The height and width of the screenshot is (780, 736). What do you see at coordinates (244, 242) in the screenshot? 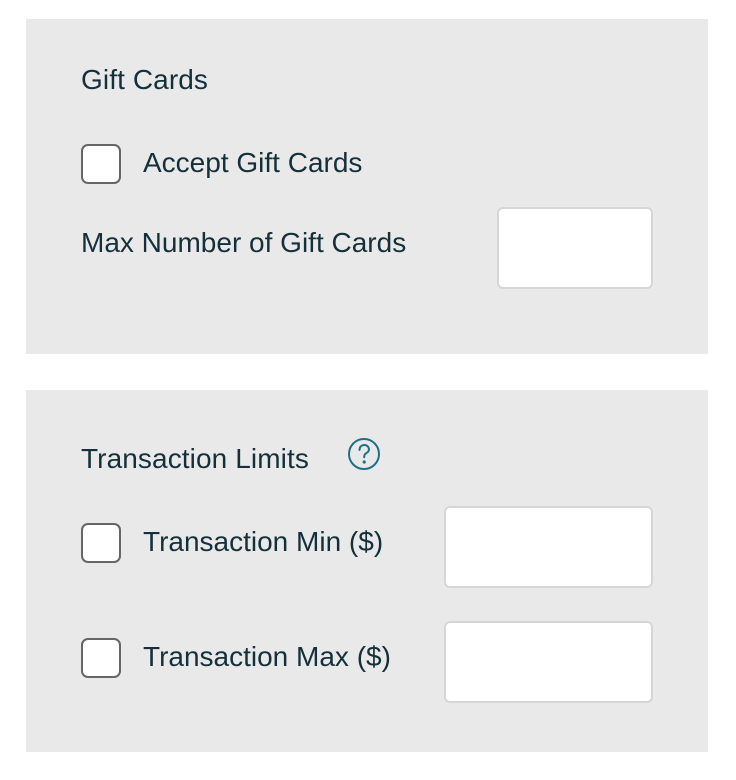
I see `max-gift-cards-label: Max Number of Gift Cards` at bounding box center [244, 242].